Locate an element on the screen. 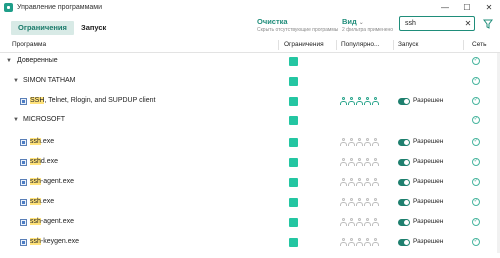 The image size is (500, 258). group-row-simon-tatham: ▼ SIMON TATHAM ✓ is located at coordinates (250, 83).